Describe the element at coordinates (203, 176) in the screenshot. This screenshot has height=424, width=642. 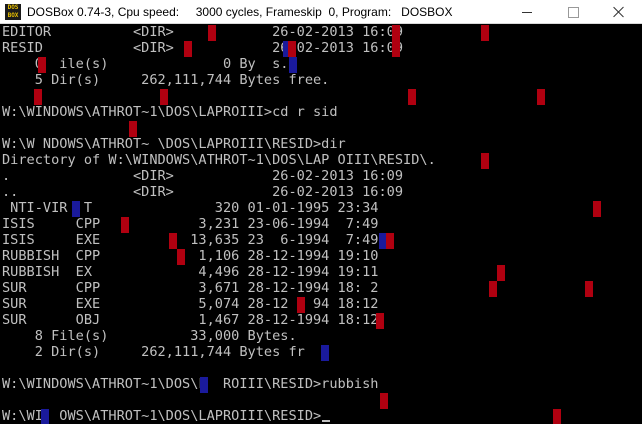
I see `terminal-line: . <DIR> 26-02-2013 16:09` at that location.